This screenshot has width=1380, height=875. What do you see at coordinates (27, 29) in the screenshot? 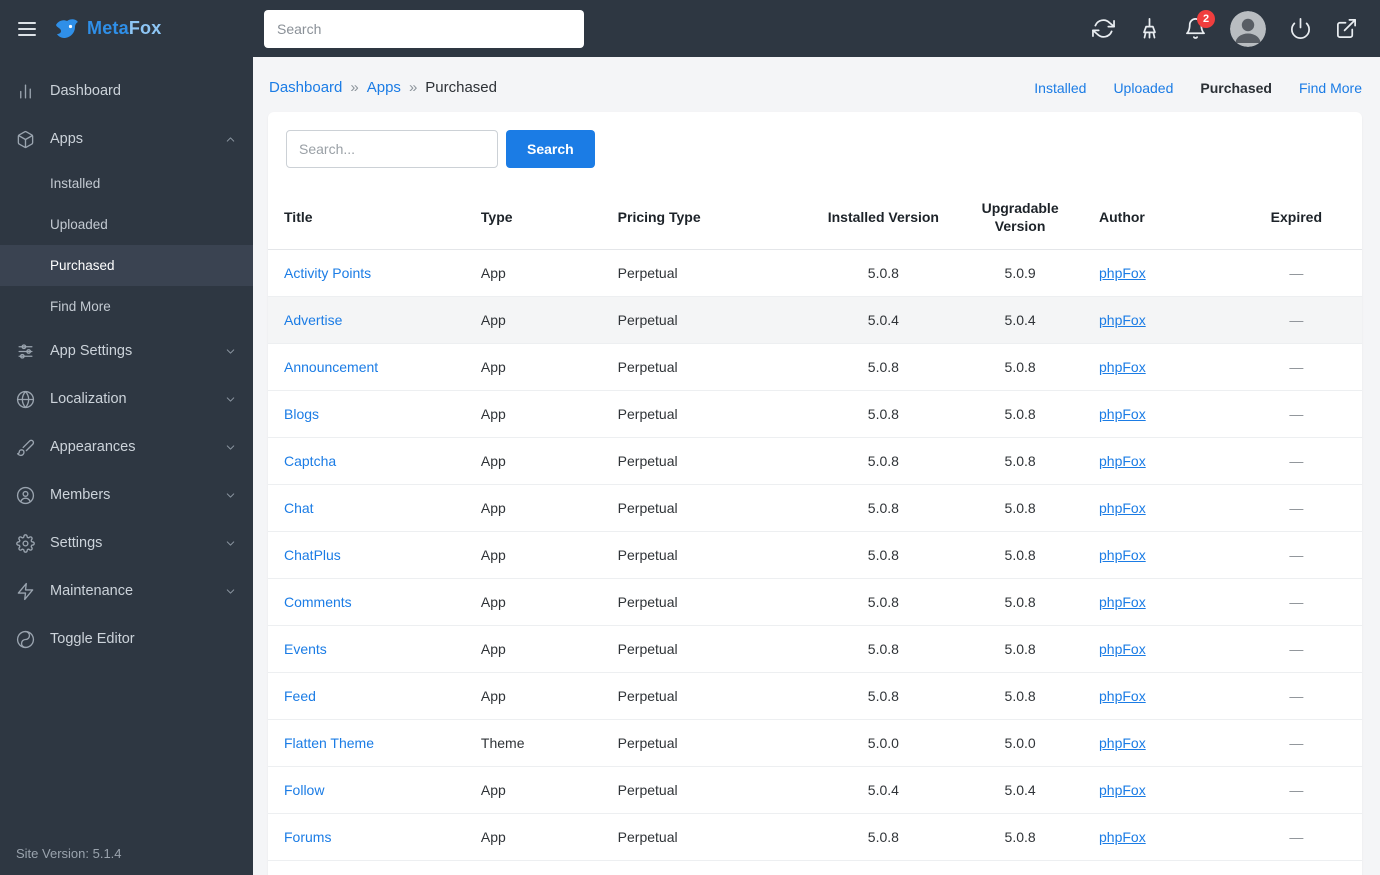
I see `menu-toggle-button` at bounding box center [27, 29].